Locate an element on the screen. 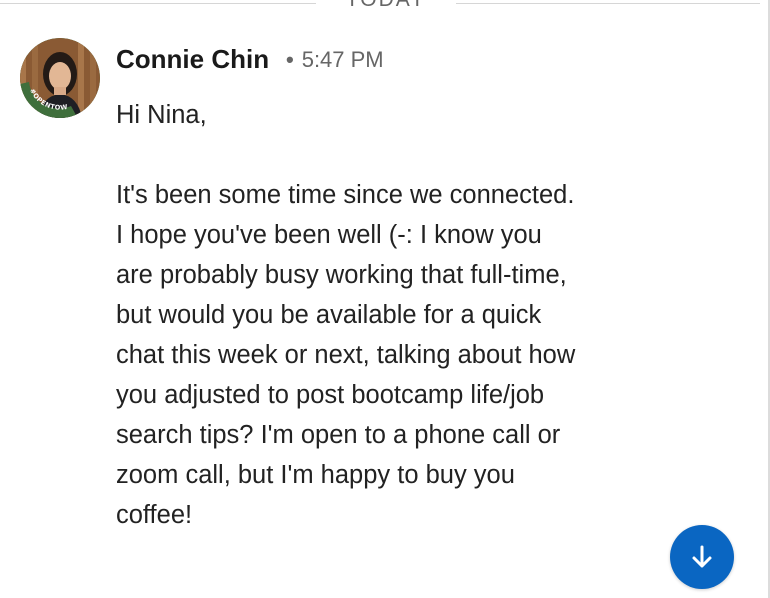  message-timestamp: 5:47 PM is located at coordinates (342, 59).